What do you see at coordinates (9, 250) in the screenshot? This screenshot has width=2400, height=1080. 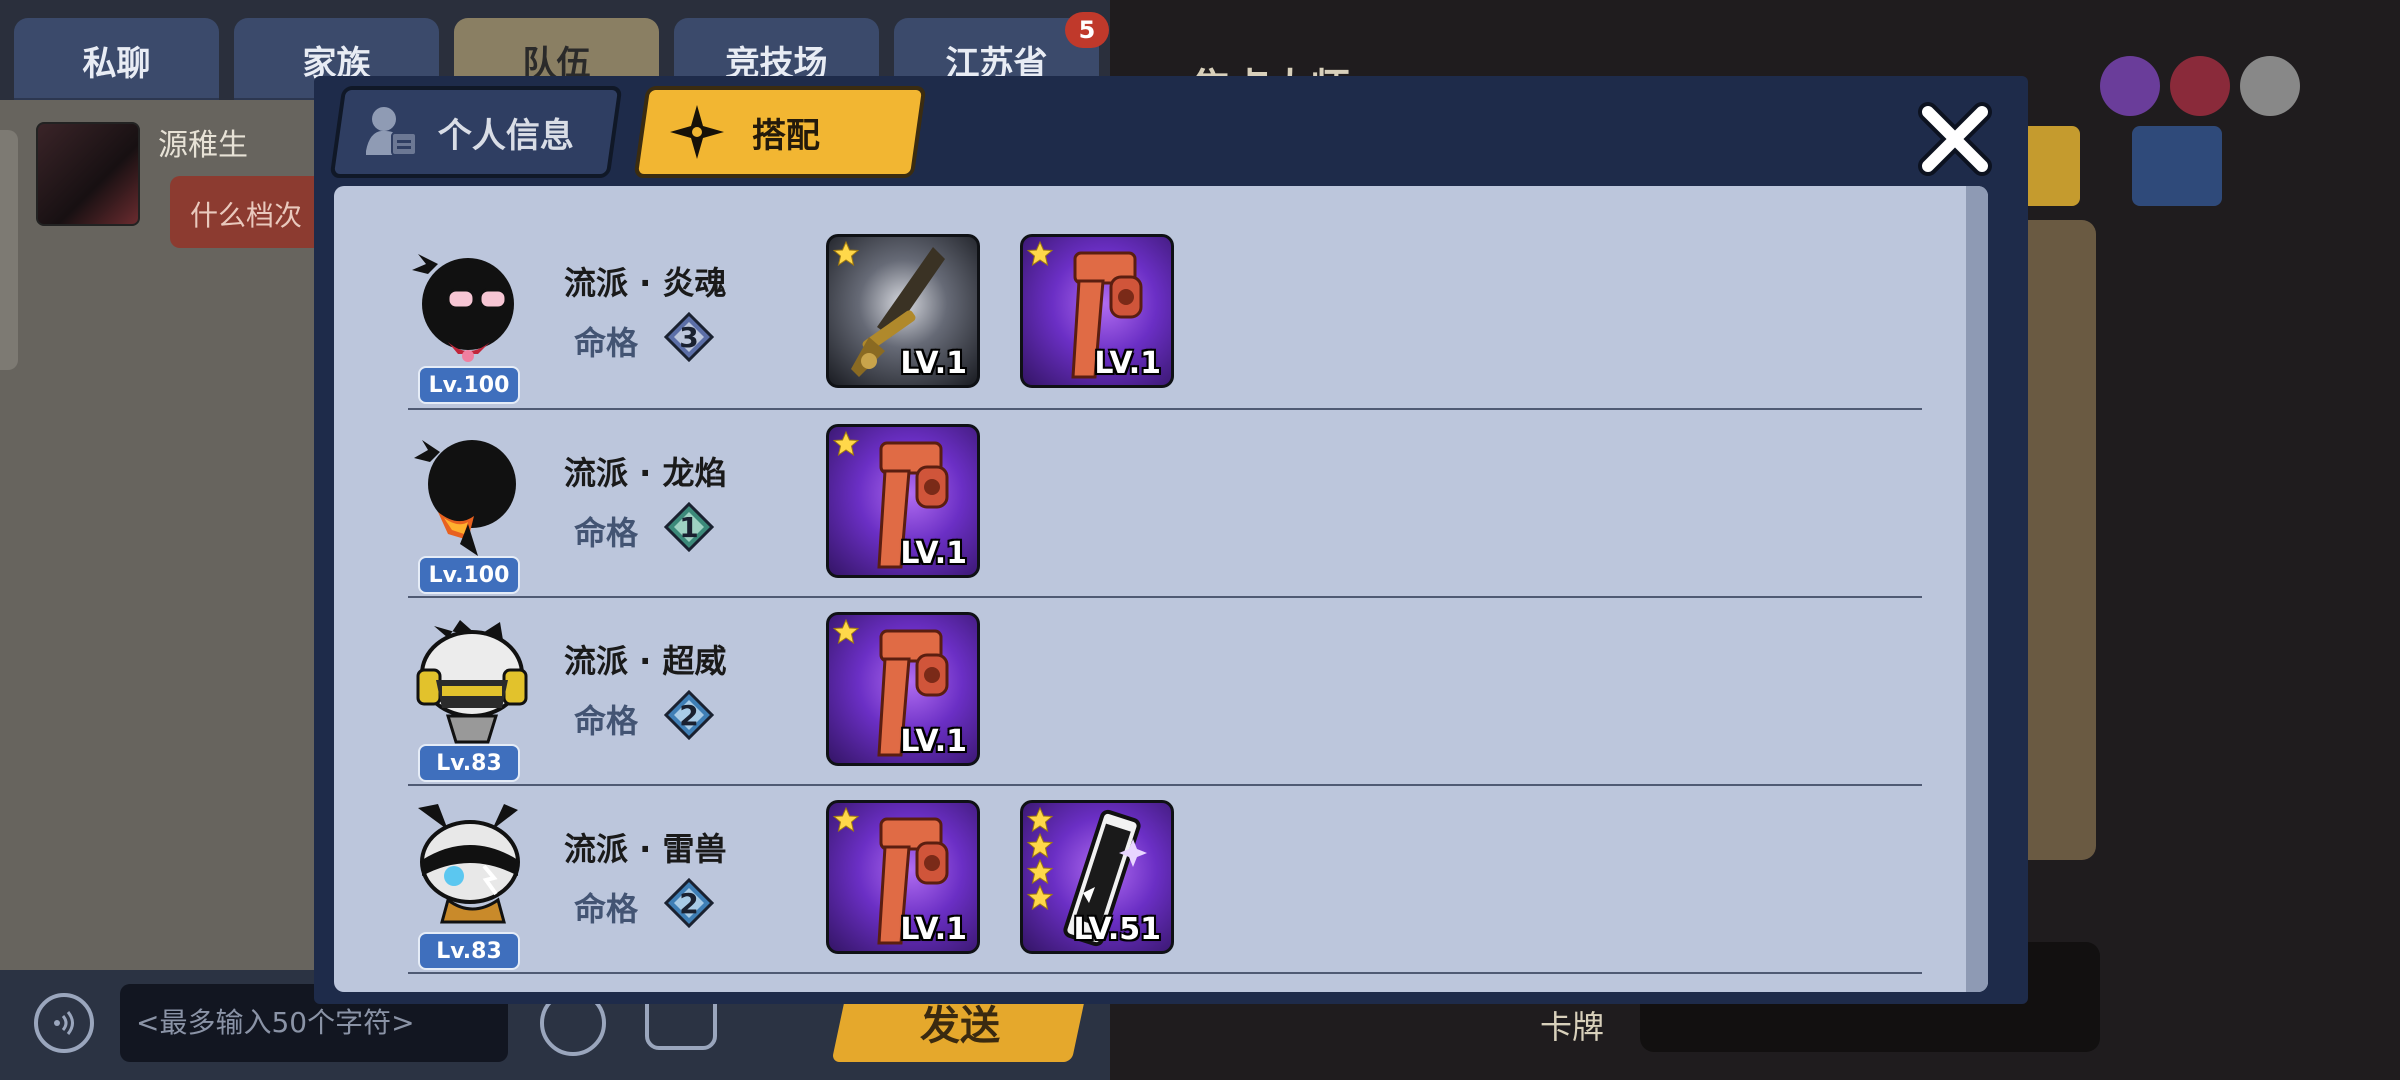 I see `chat-side-handle` at bounding box center [9, 250].